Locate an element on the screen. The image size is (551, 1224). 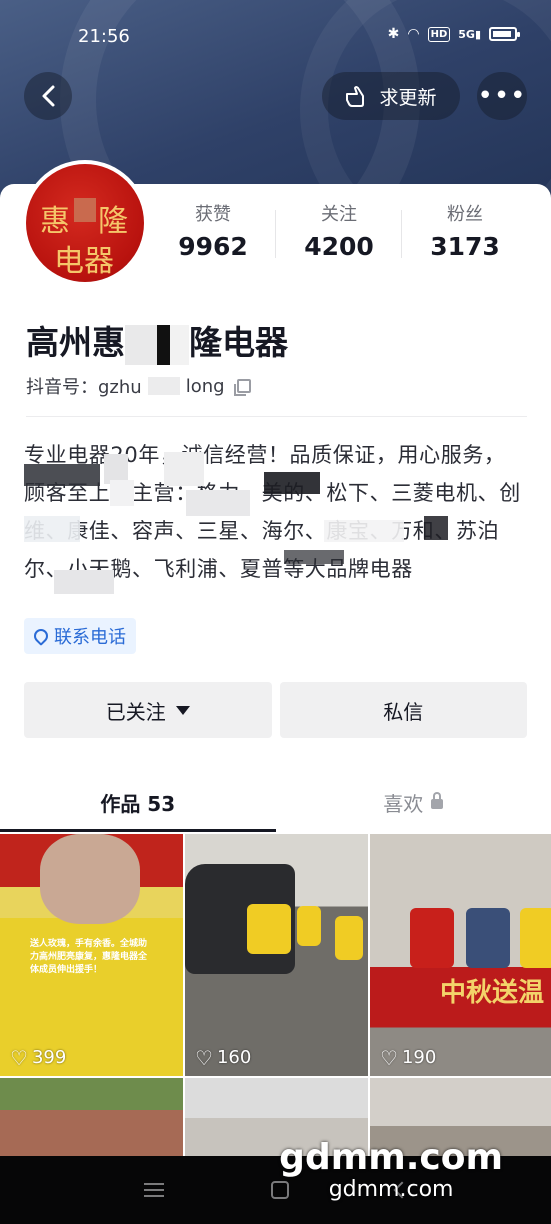
lock-icon is located at coordinates (437, 800).